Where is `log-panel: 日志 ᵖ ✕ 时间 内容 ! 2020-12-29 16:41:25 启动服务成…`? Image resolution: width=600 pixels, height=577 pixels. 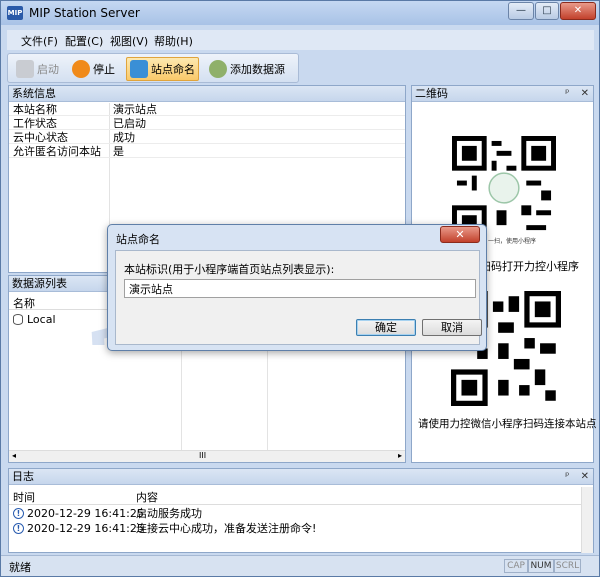 log-panel: 日志 ᵖ ✕ 时间 内容 ! 2020-12-29 16:41:25 启动服务成… is located at coordinates (301, 510).